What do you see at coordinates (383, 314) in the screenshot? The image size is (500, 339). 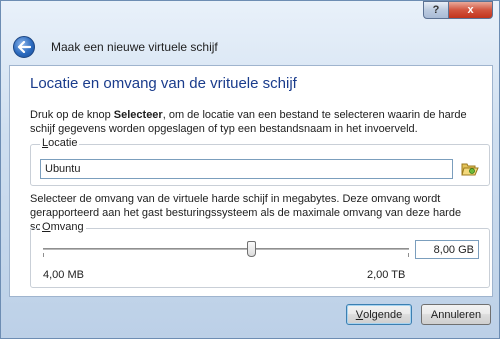 I see `next-label-rest: olgende` at bounding box center [383, 314].